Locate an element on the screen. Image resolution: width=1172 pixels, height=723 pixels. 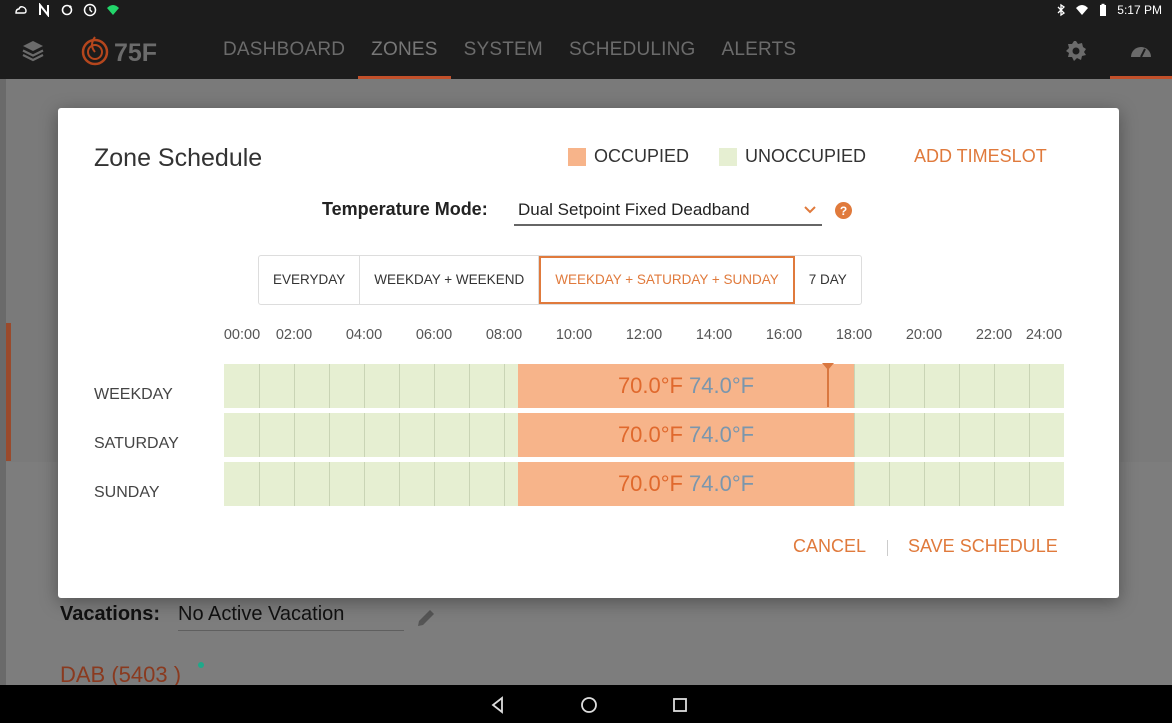
vacations-label: Vacations: is located at coordinates (110, 614).